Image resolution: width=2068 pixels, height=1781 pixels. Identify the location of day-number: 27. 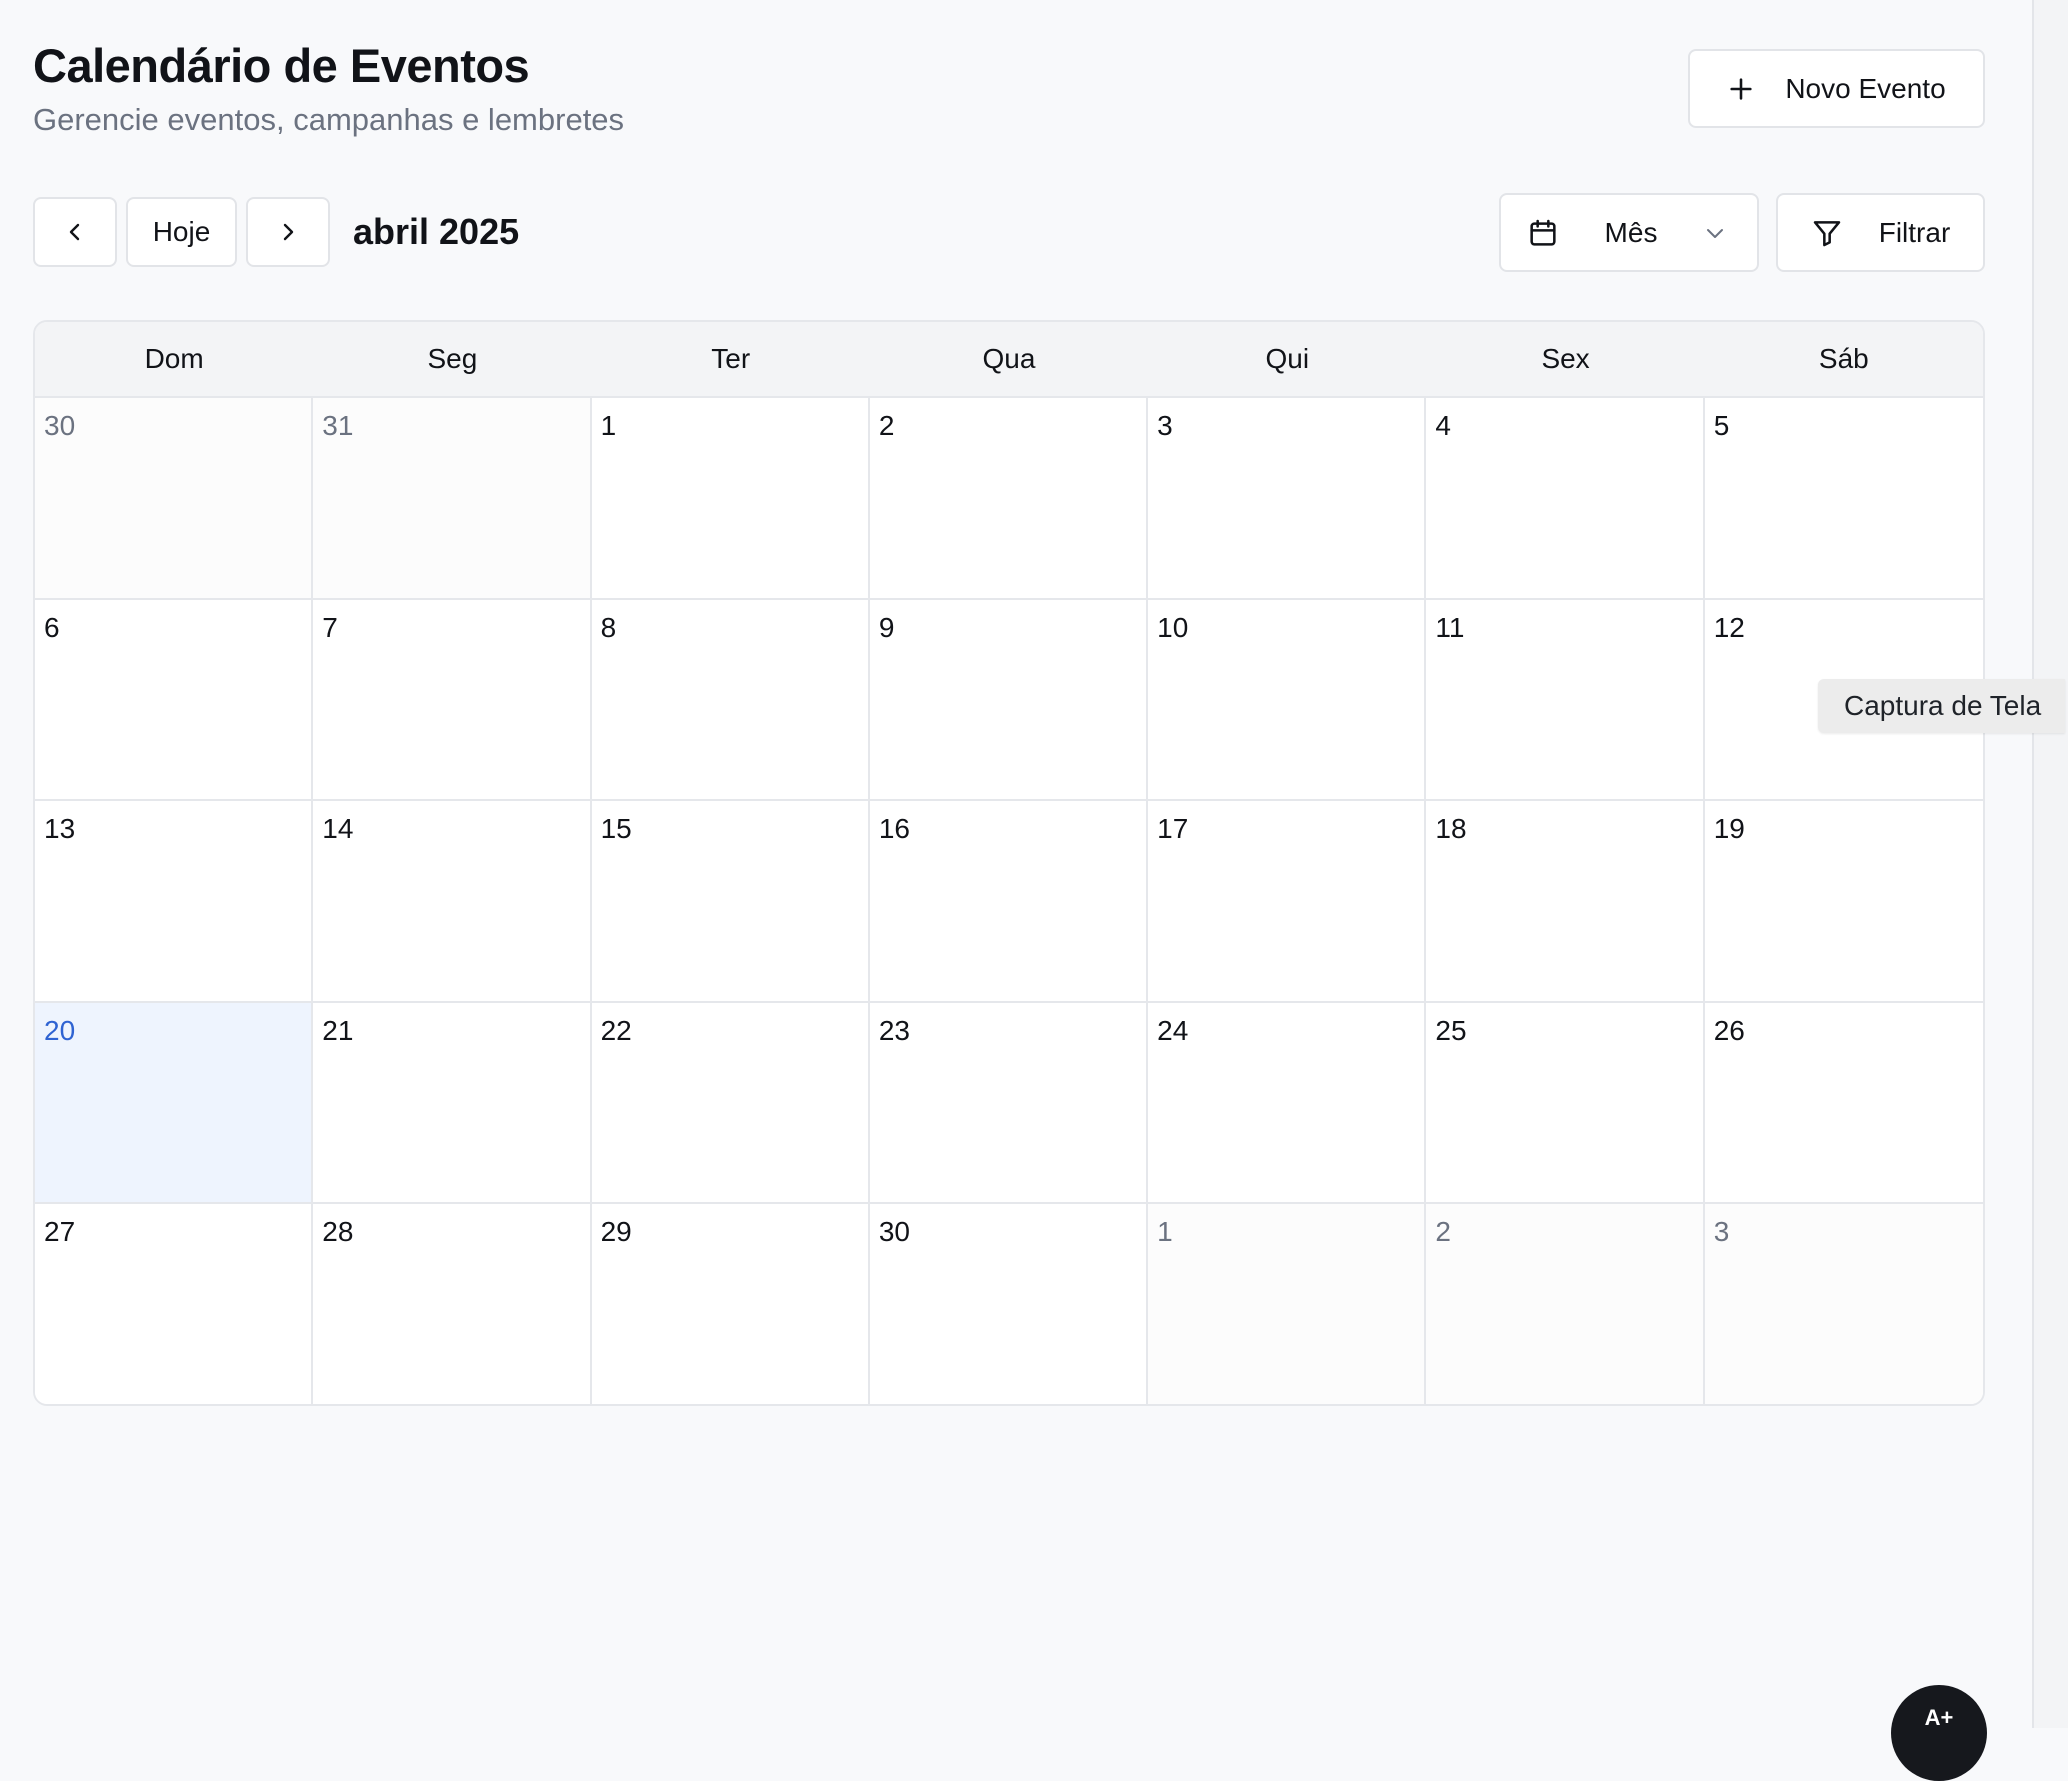
(60, 1232).